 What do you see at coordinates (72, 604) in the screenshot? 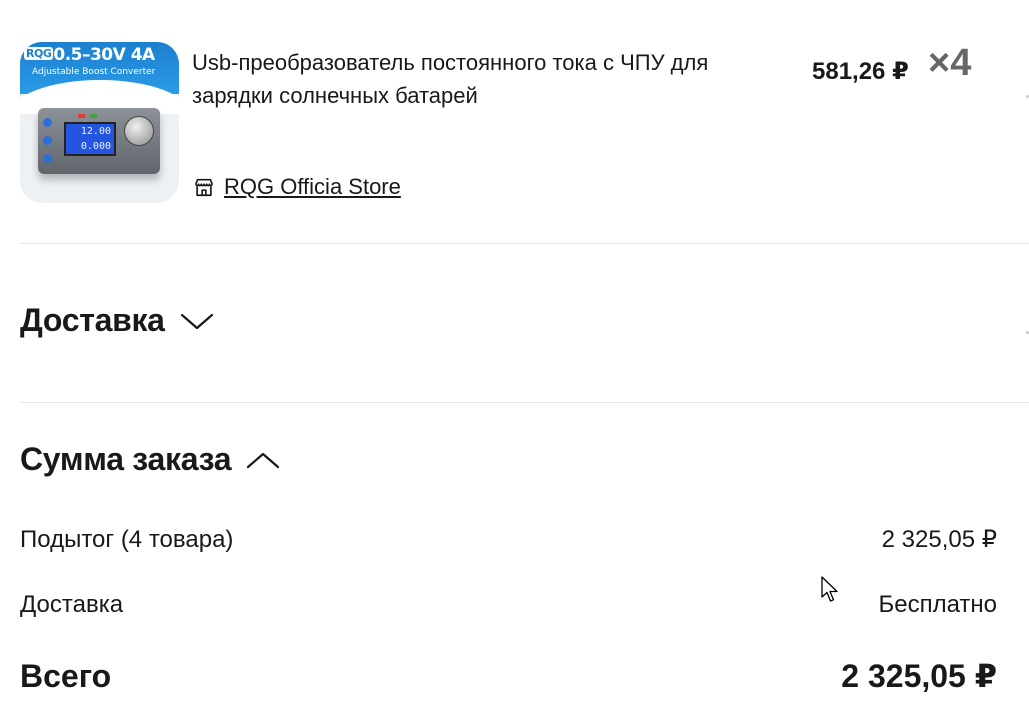
I see `delivery-label: Доставка` at bounding box center [72, 604].